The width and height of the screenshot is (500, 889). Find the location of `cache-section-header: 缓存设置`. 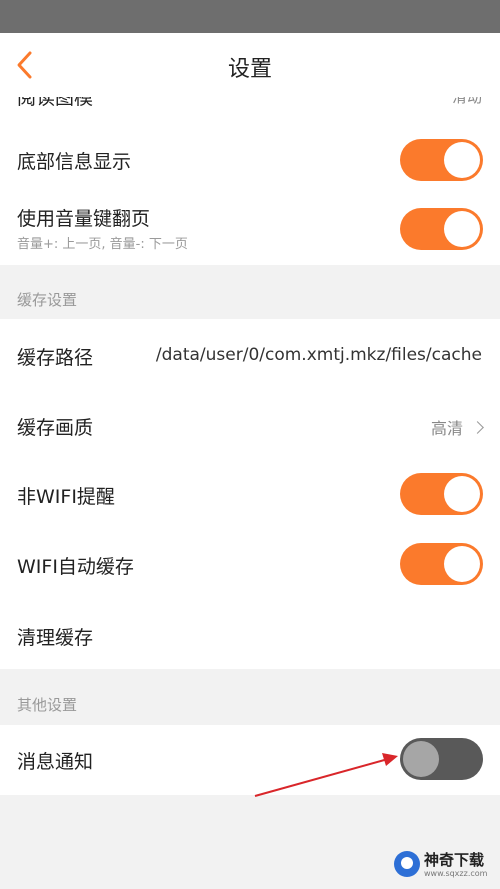

cache-section-header: 缓存设置 is located at coordinates (47, 300).